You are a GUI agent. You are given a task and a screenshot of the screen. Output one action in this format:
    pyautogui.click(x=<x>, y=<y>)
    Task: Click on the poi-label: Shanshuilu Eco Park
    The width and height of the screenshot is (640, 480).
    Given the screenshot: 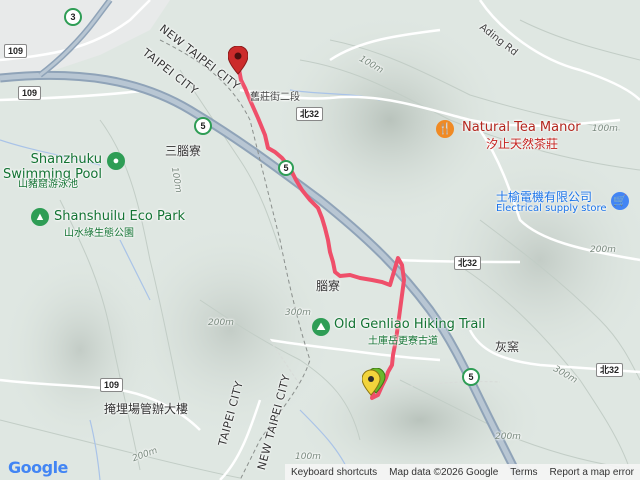 What is the action you would take?
    pyautogui.click(x=119, y=216)
    